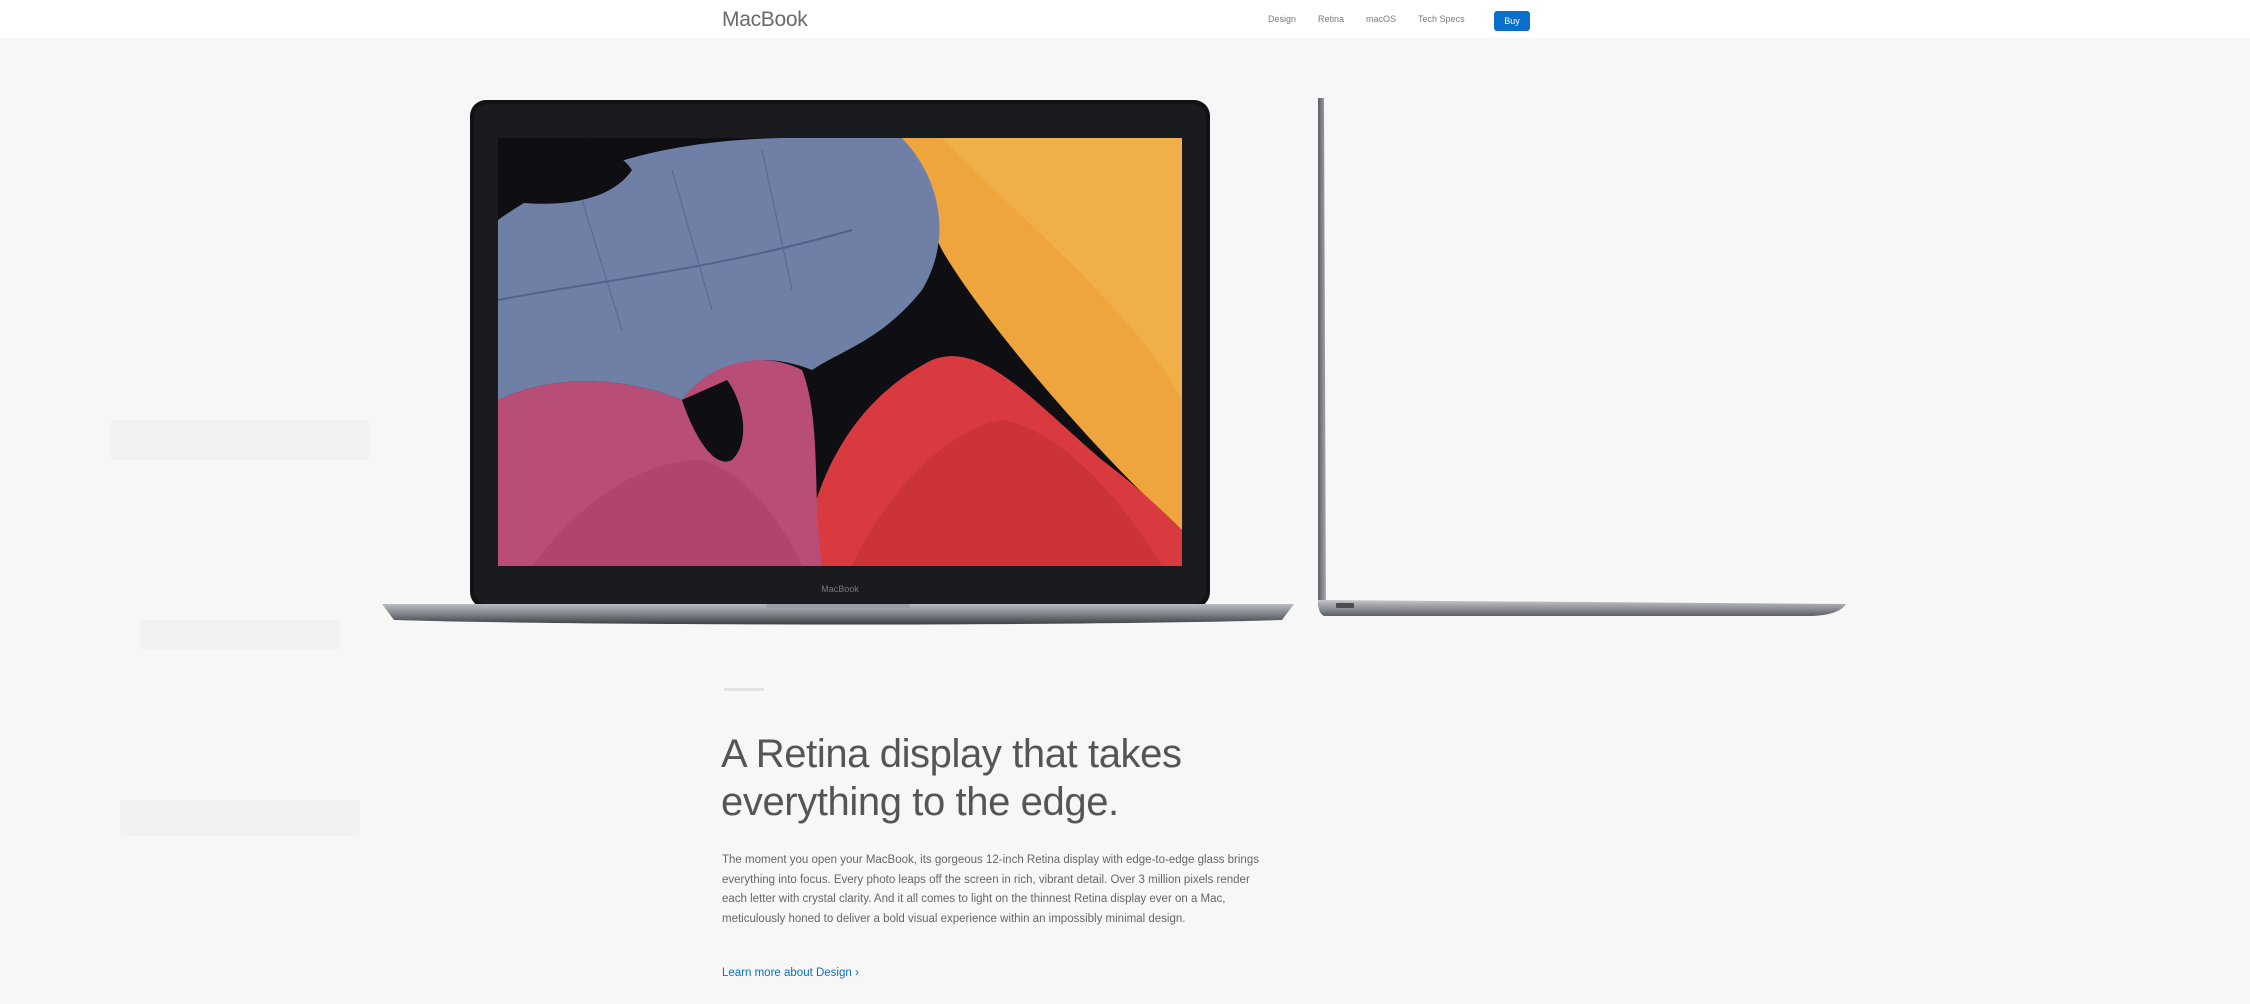 The height and width of the screenshot is (1004, 2250). What do you see at coordinates (790, 973) in the screenshot?
I see `learn-more-design-link: Learn more about Design ›` at bounding box center [790, 973].